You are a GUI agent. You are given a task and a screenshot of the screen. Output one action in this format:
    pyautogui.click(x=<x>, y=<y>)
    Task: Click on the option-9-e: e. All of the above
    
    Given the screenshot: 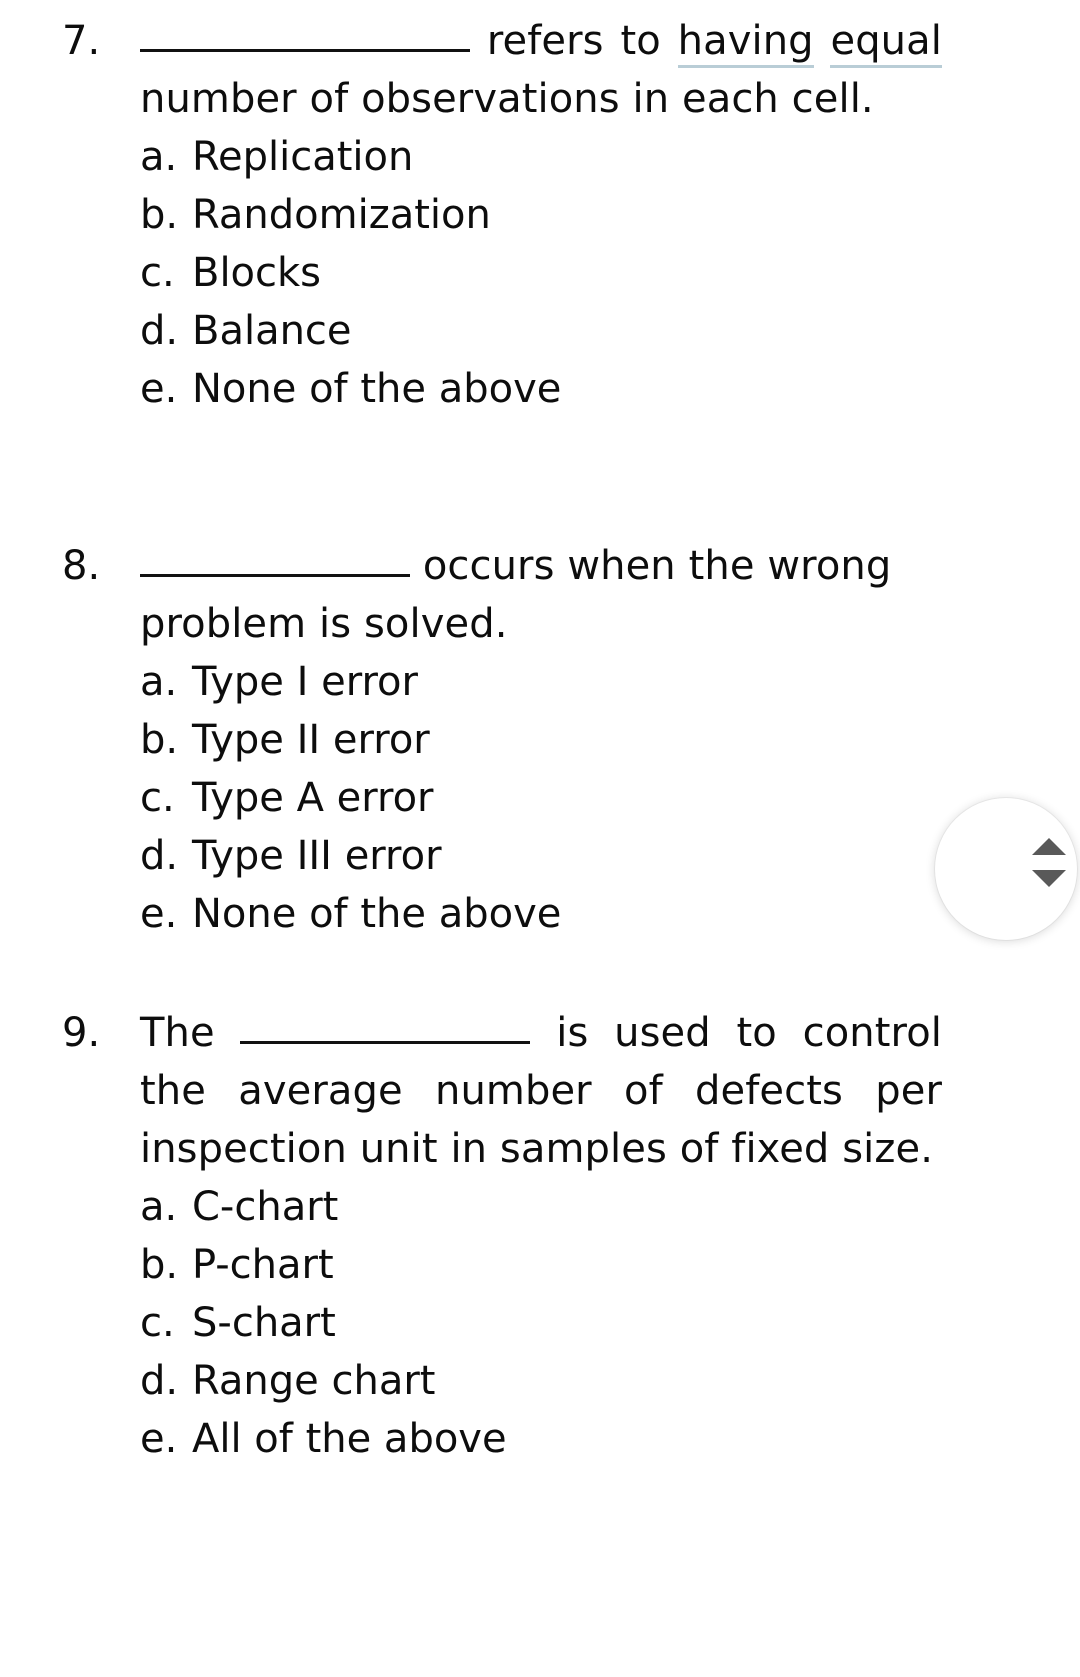 What is the action you would take?
    pyautogui.click(x=505, y=1439)
    